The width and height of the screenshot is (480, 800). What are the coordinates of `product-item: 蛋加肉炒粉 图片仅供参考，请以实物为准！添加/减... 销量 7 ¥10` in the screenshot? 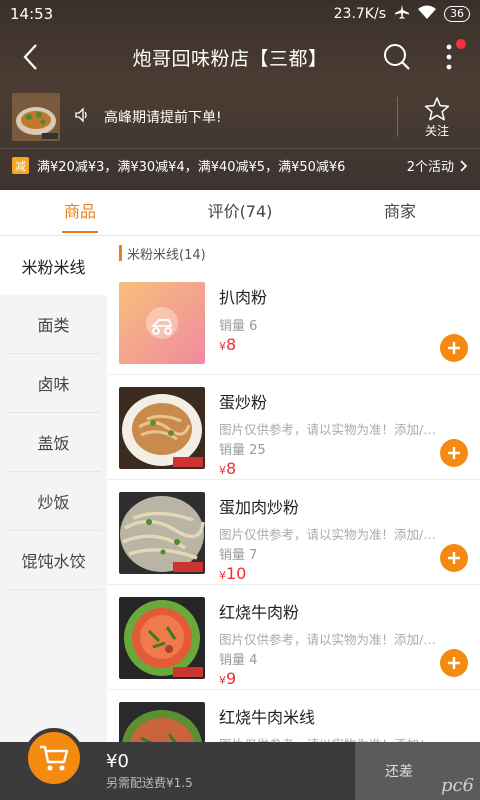 It's located at (293, 532).